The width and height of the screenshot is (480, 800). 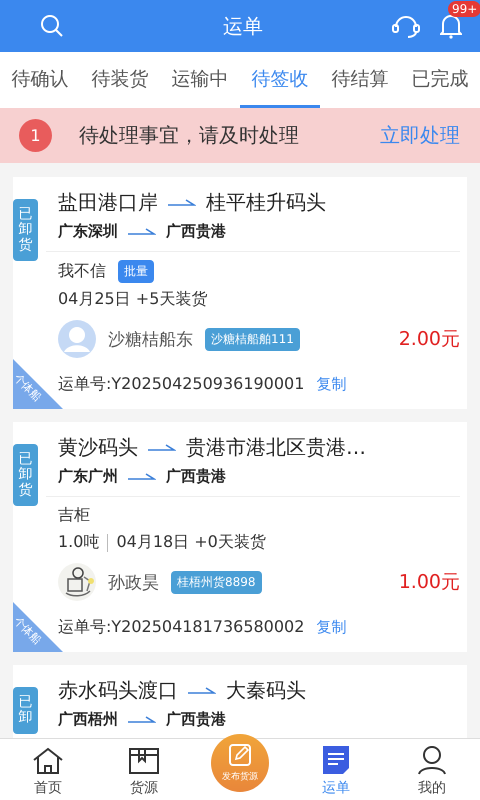 I want to click on vessel-tag: 沙糖桔船舶111, so click(x=252, y=339).